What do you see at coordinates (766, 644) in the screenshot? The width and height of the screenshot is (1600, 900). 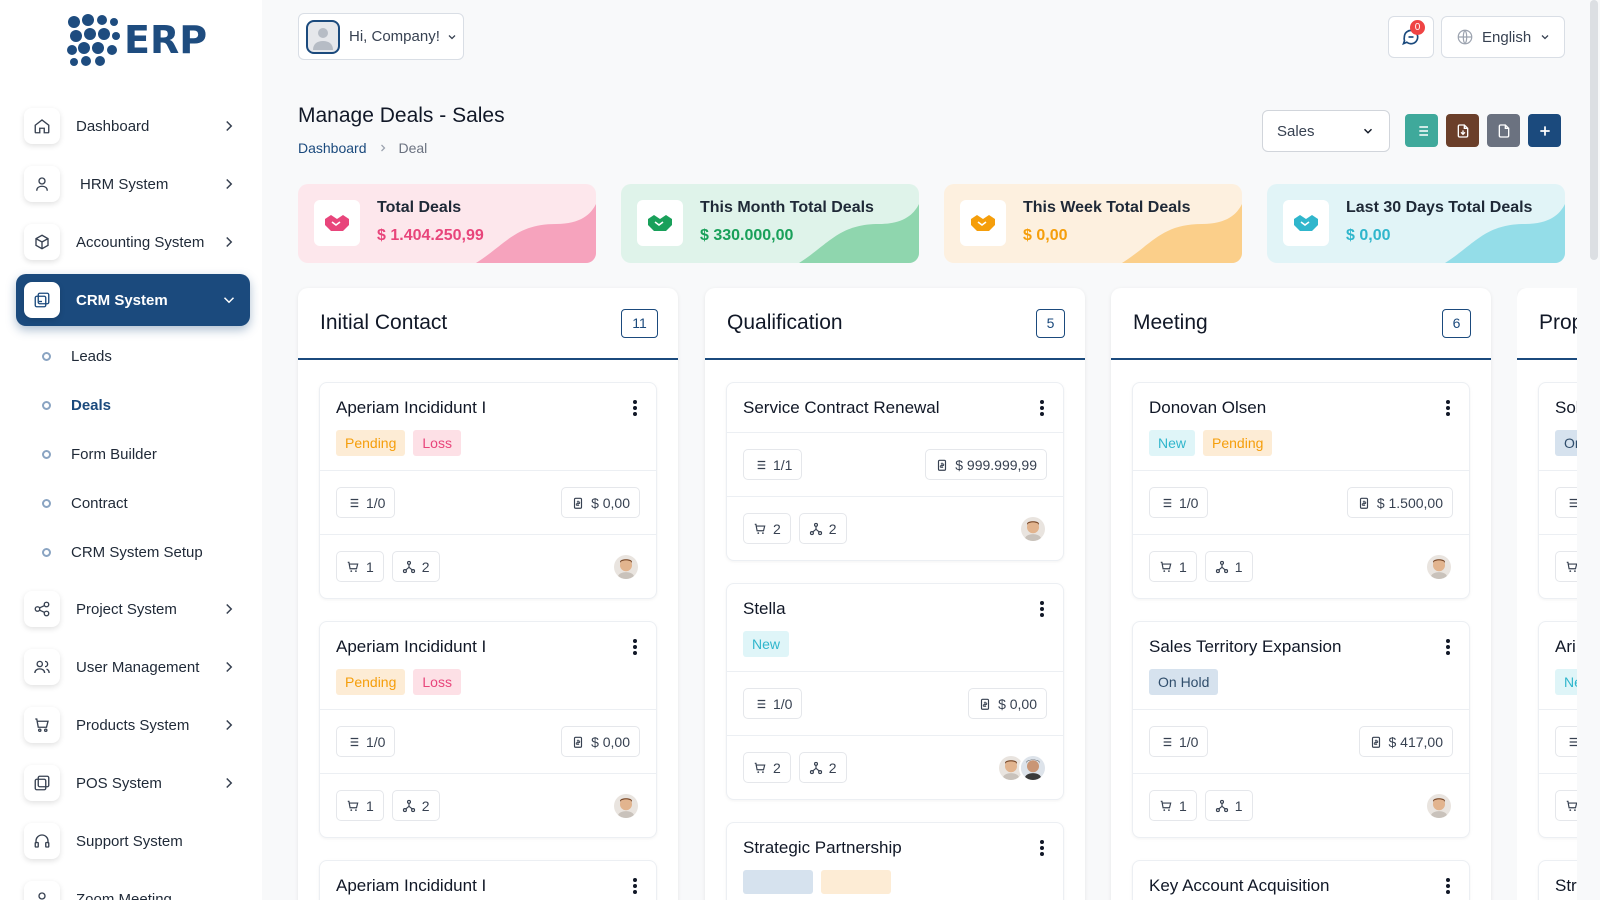 I see `status-badge: New` at bounding box center [766, 644].